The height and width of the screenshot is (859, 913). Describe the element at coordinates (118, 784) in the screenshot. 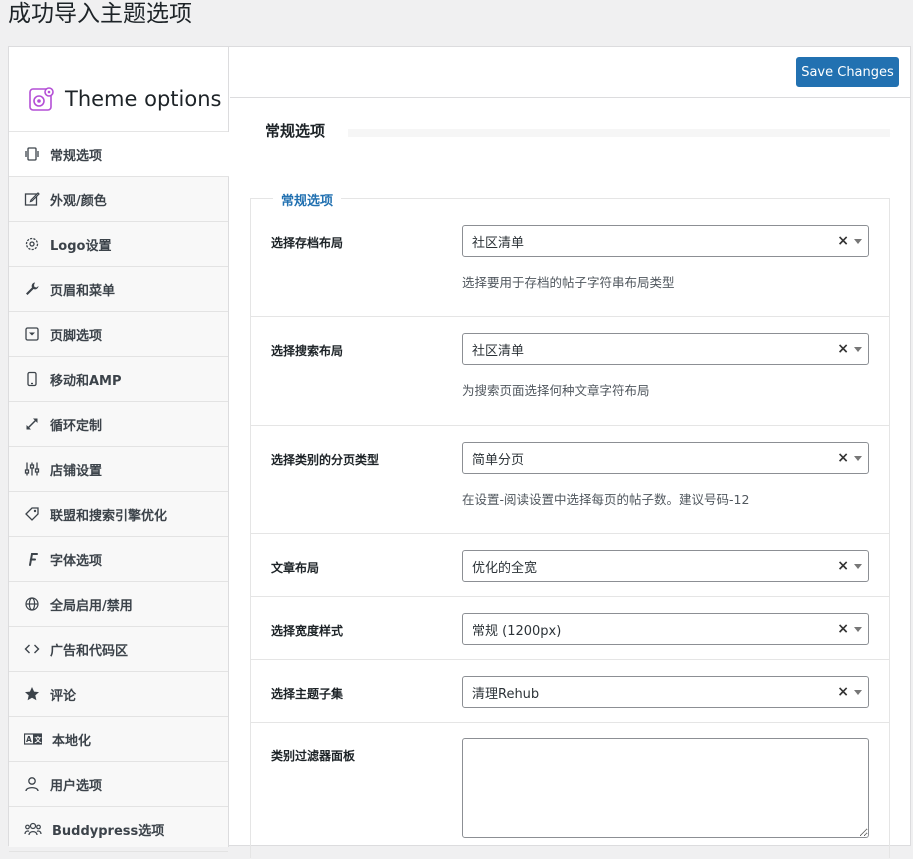

I see `sidebar-item-user-options: 用户选项` at that location.